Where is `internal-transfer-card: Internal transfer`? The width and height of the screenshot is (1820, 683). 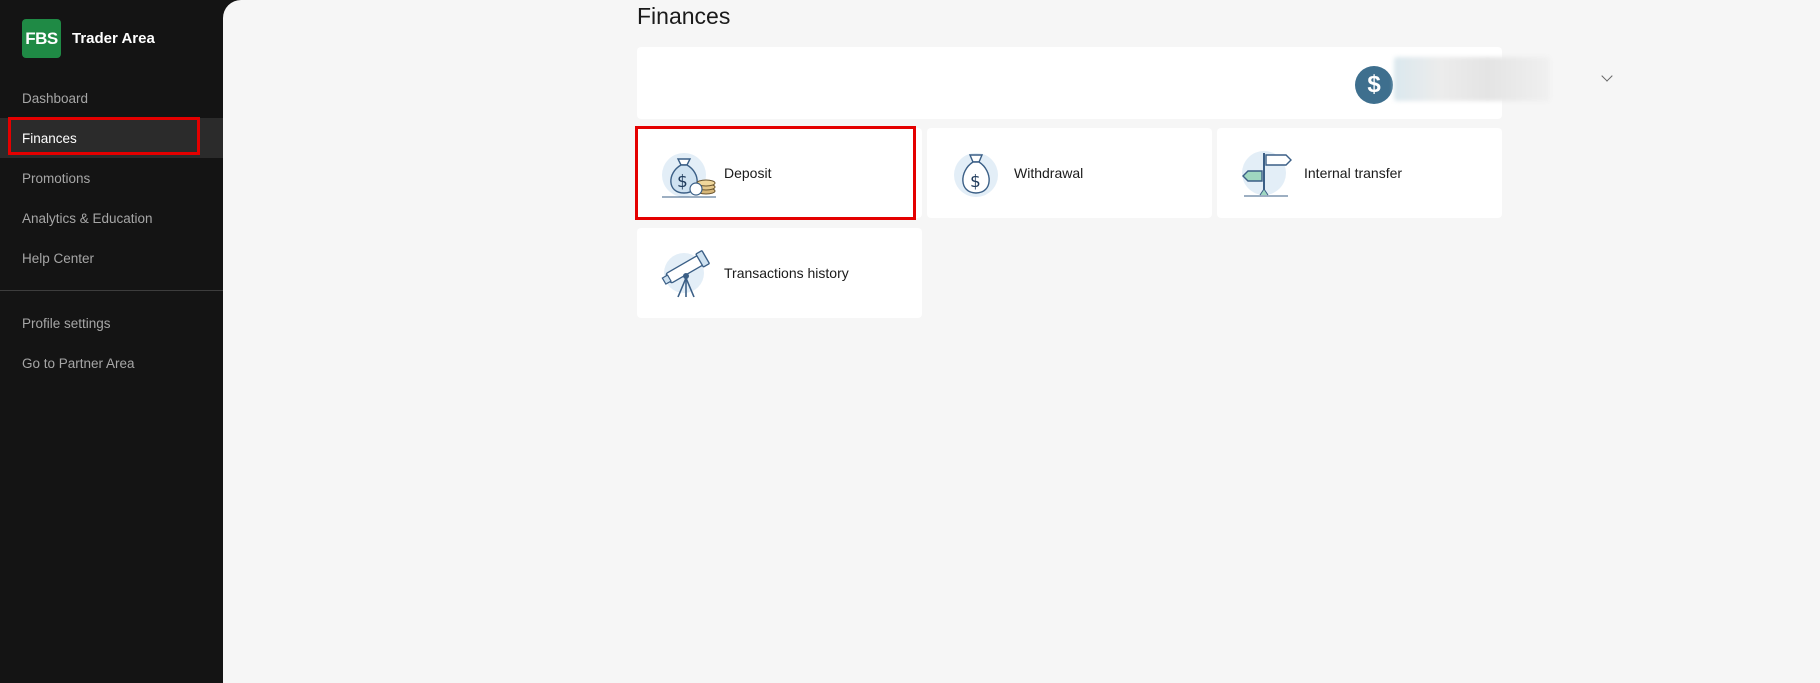
internal-transfer-card: Internal transfer is located at coordinates (1359, 173).